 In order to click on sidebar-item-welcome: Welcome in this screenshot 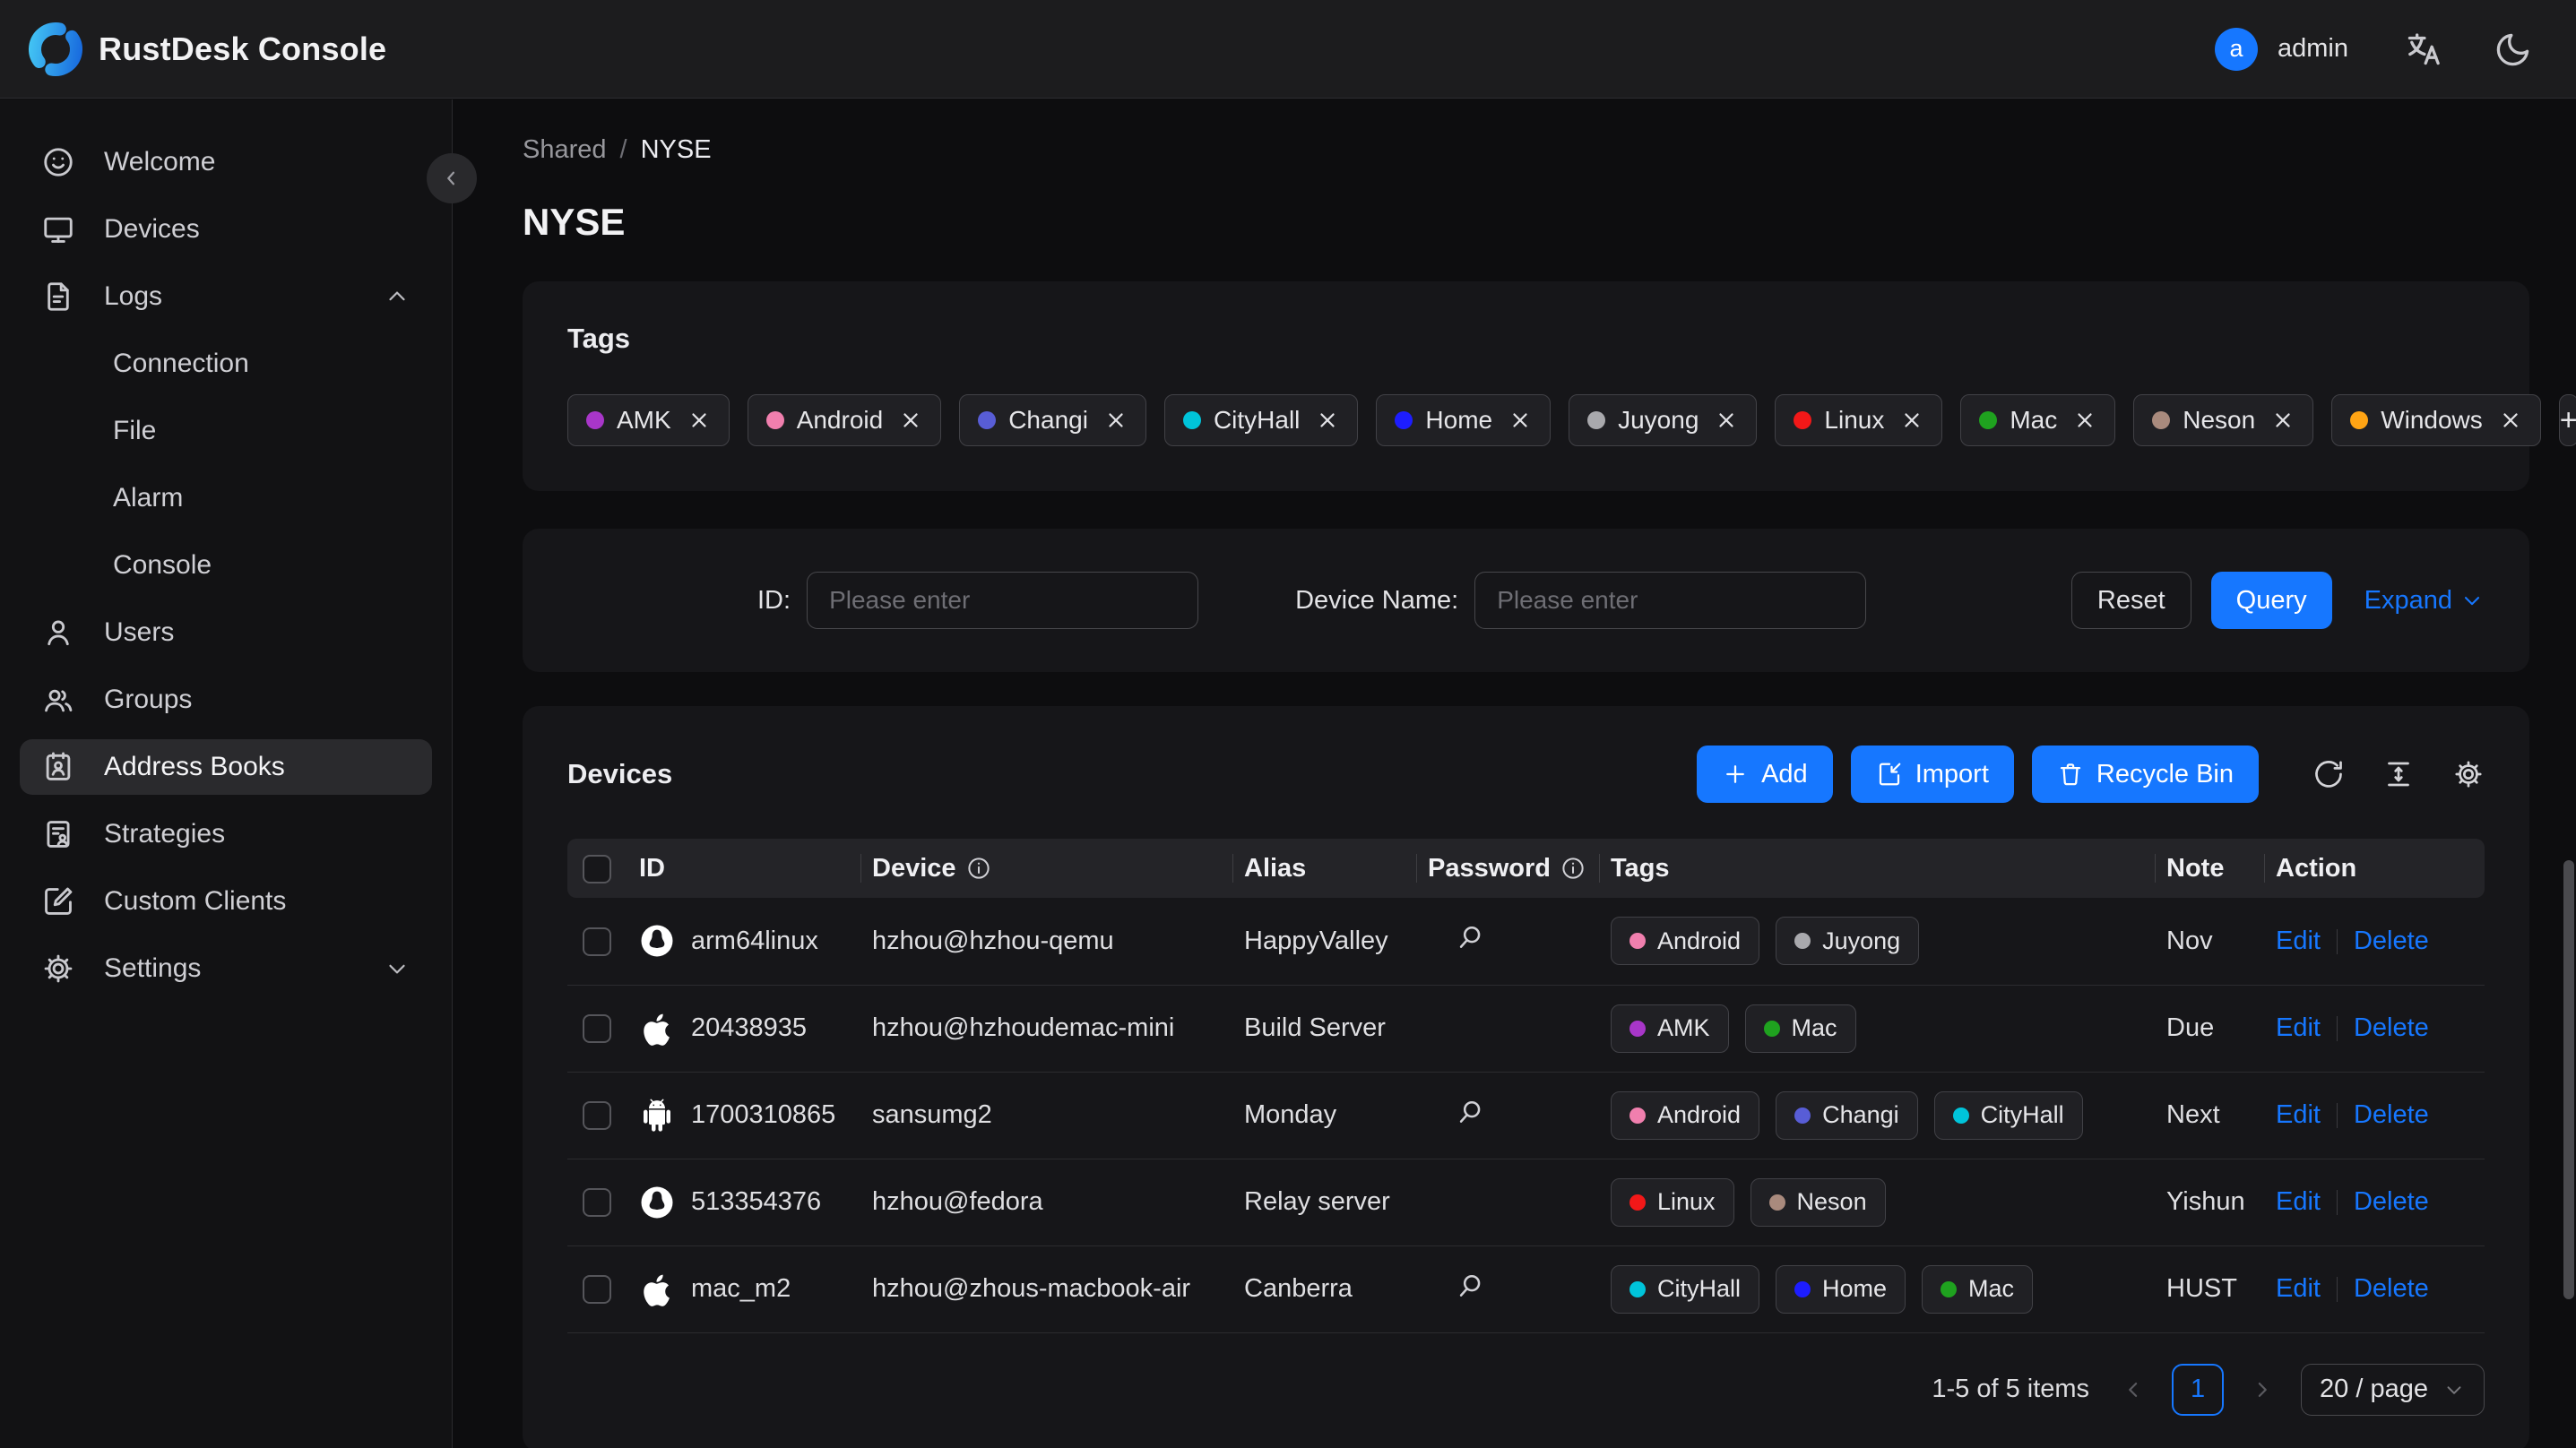, I will do `click(226, 162)`.